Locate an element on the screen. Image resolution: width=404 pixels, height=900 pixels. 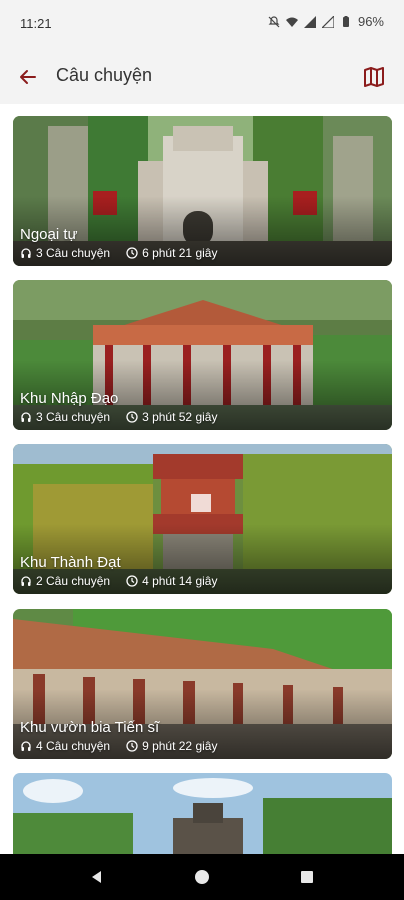
page-title: Câu chuyện is located at coordinates (104, 75).